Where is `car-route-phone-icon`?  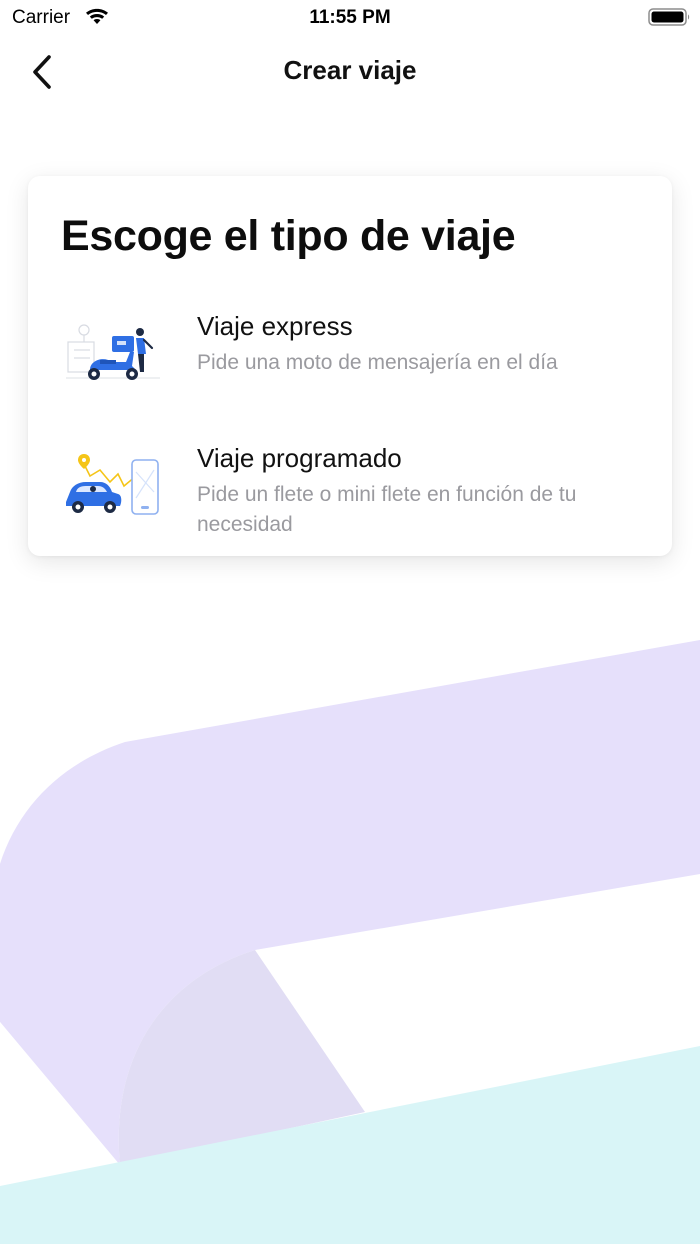
car-route-phone-icon is located at coordinates (112, 484).